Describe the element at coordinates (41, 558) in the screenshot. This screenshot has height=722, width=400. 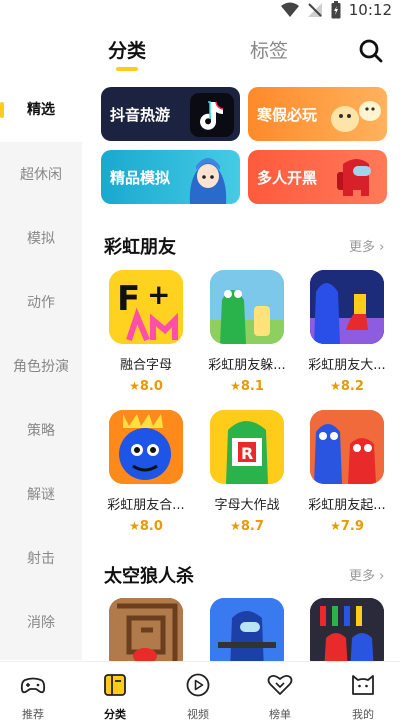
I see `sidebar-item-shooter: 射击` at that location.